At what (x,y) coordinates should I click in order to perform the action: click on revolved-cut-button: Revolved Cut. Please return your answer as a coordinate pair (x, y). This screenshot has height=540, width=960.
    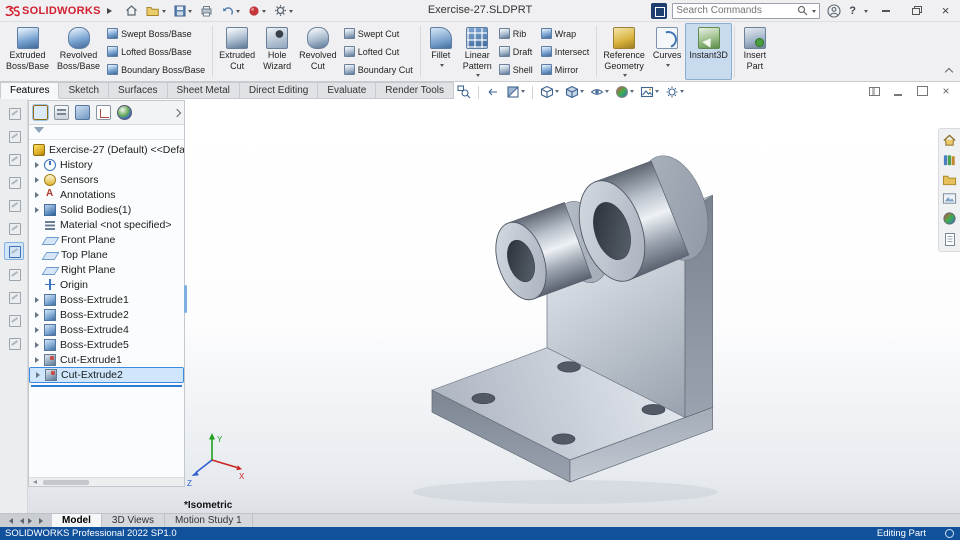
    Looking at the image, I should click on (318, 51).